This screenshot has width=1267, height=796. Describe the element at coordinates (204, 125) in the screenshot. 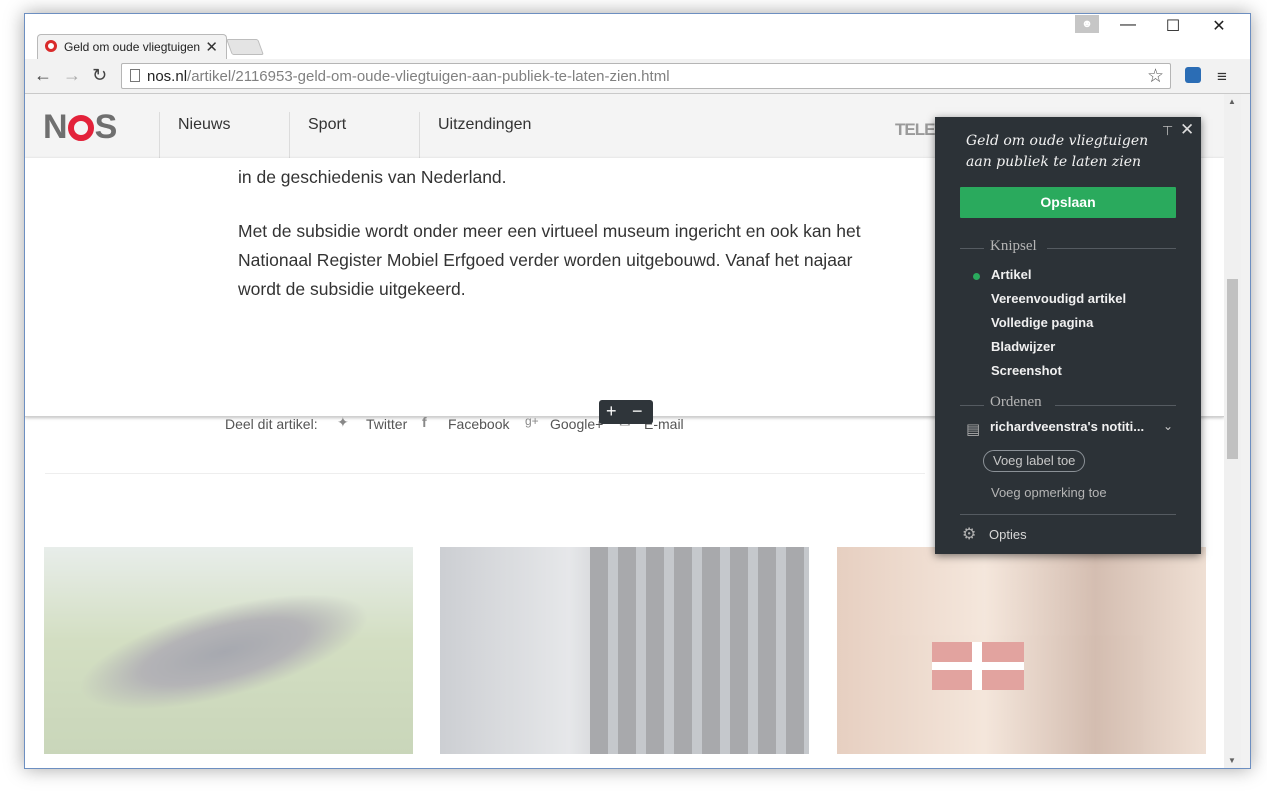

I see `nav-nieuws: Nieuws` at that location.